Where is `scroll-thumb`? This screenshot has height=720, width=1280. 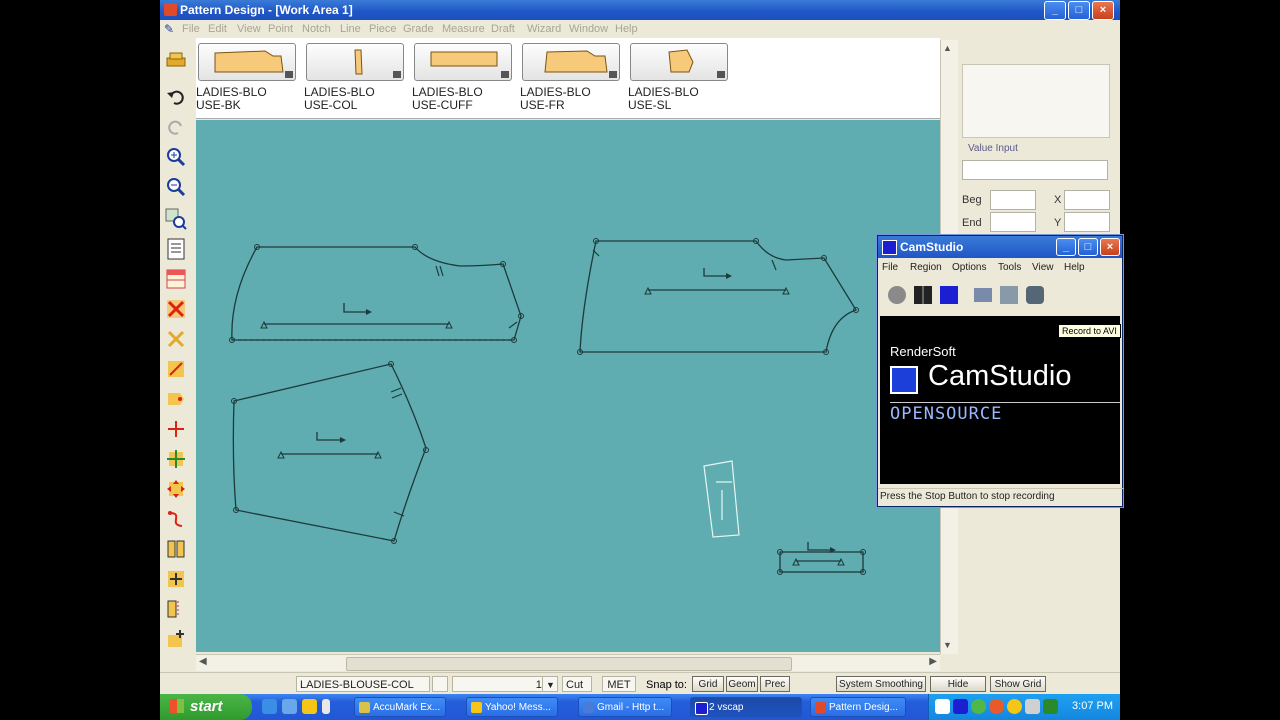 scroll-thumb is located at coordinates (569, 664).